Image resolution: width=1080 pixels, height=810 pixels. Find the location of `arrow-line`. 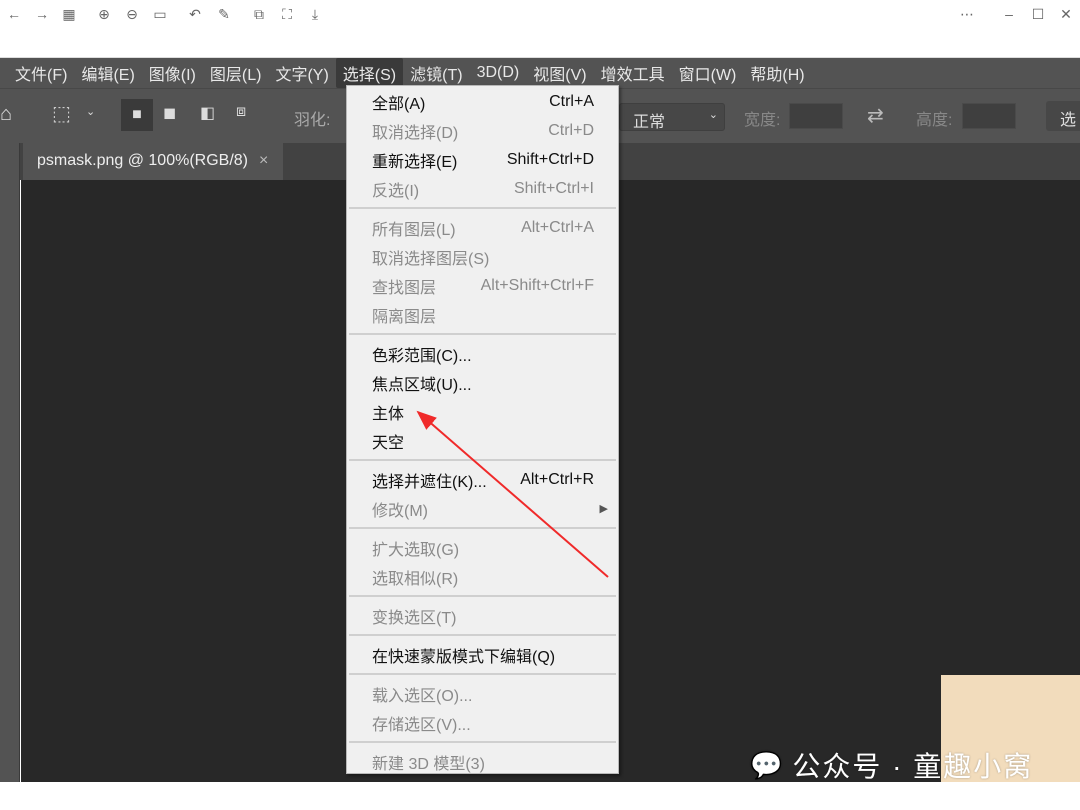

arrow-line is located at coordinates (512, 494).